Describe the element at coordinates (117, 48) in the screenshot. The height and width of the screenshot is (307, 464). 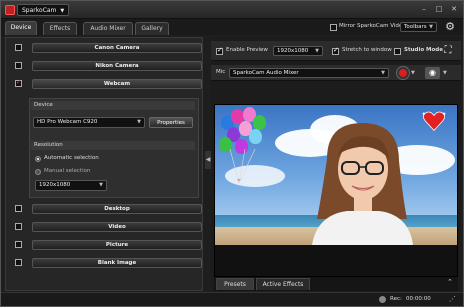
I see `canon-camera-button: Canon Camera` at that location.